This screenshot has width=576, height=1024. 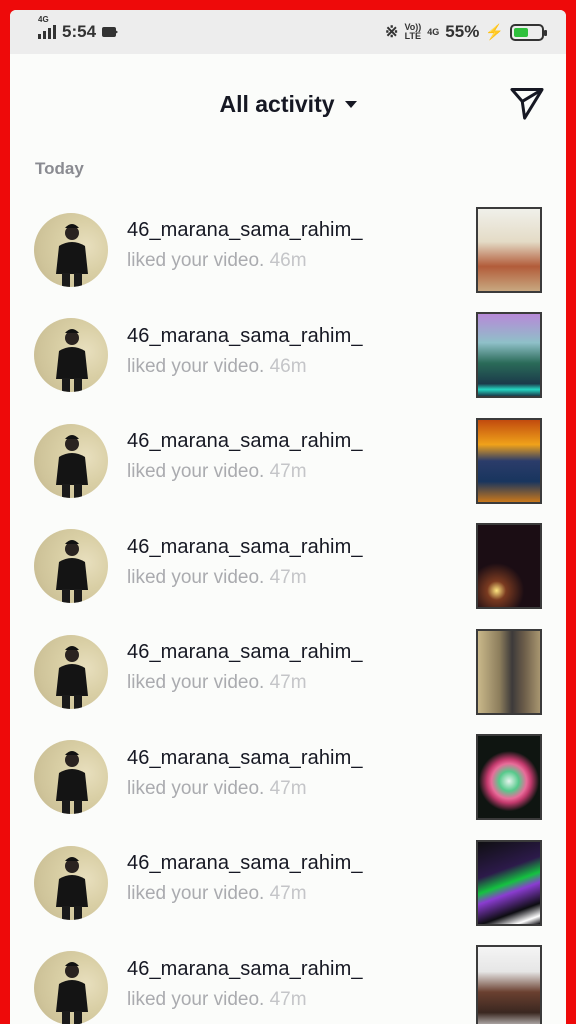 I want to click on volte-indicator: Vo)) LTE, so click(x=413, y=31).